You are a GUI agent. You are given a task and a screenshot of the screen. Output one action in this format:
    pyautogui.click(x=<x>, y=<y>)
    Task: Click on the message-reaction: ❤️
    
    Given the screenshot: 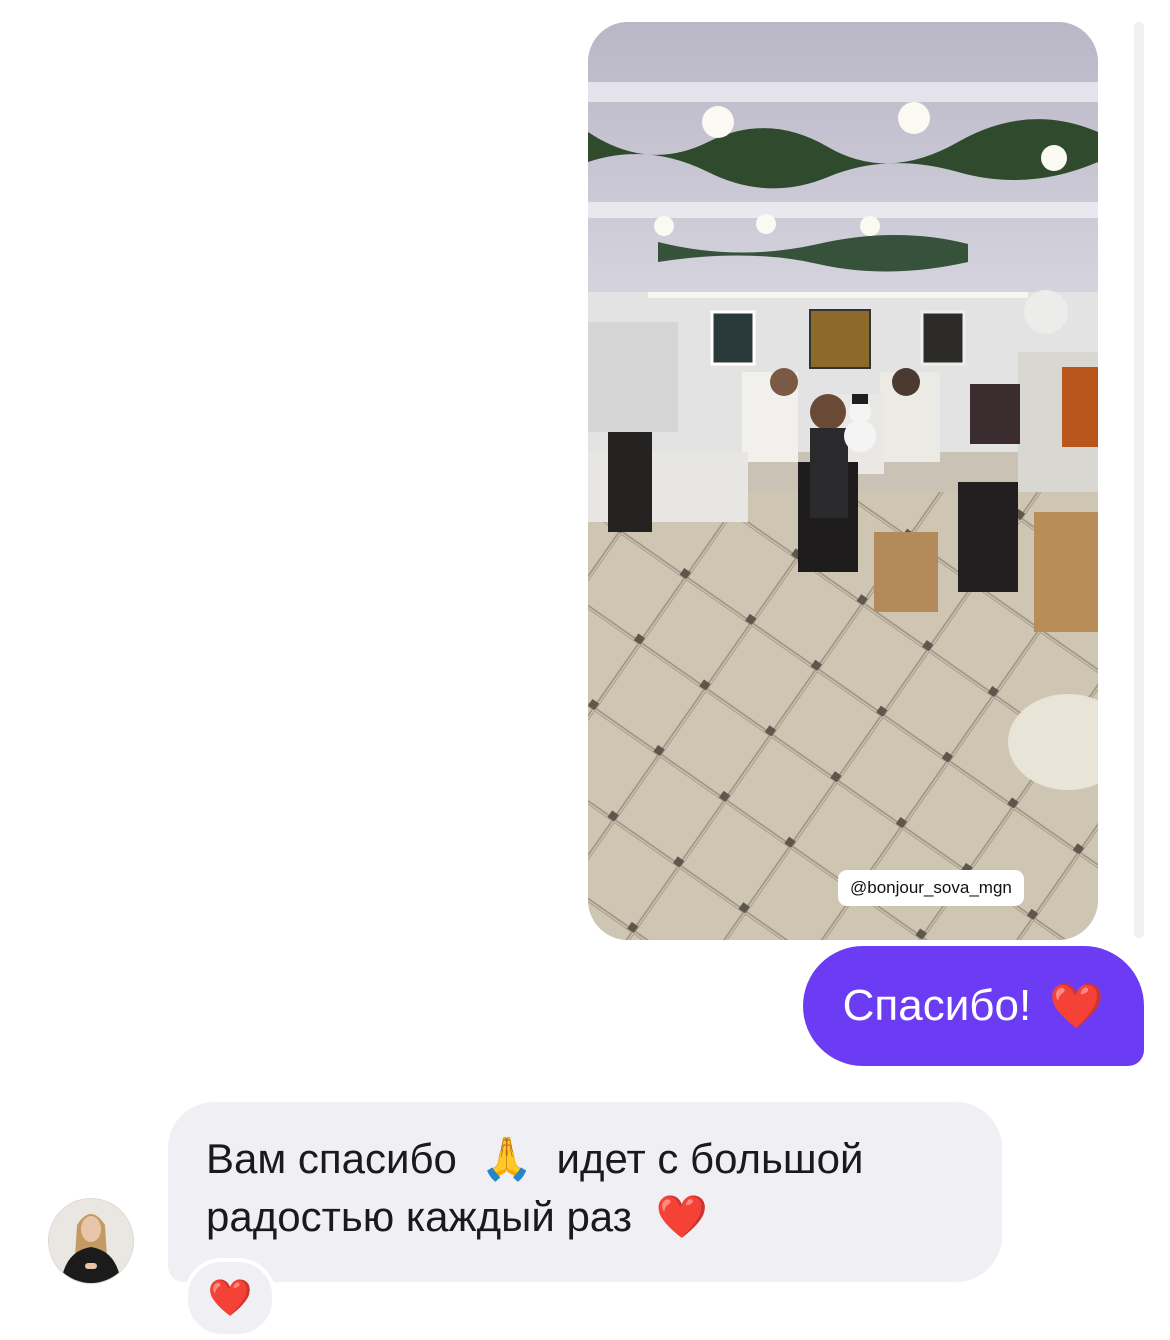 What is the action you would take?
    pyautogui.click(x=230, y=1298)
    